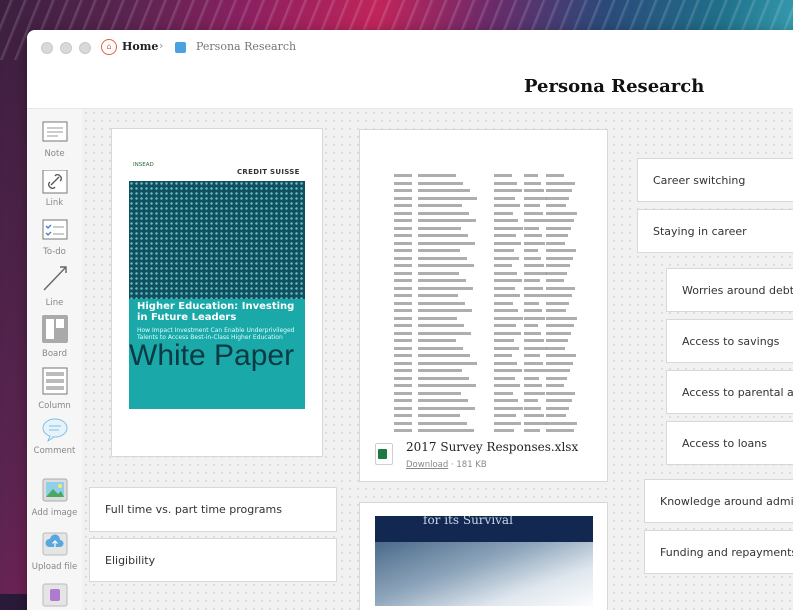 The image size is (793, 610). I want to click on note-card-access-savings: Access to savings, so click(729, 341).